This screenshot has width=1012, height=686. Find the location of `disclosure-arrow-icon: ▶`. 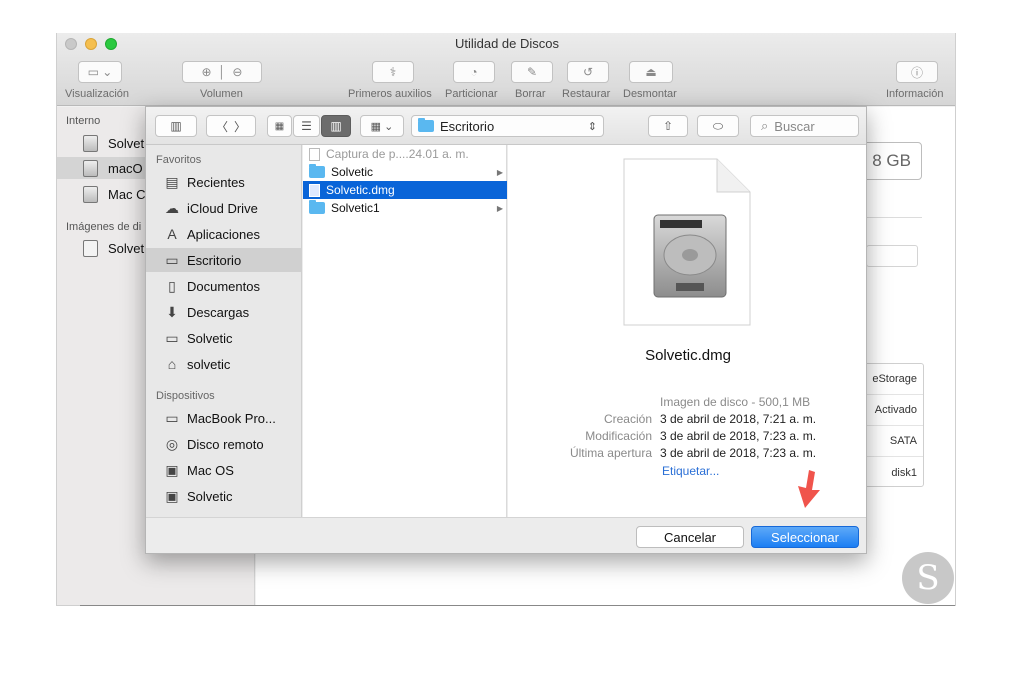

disclosure-arrow-icon: ▶ is located at coordinates (499, 208).